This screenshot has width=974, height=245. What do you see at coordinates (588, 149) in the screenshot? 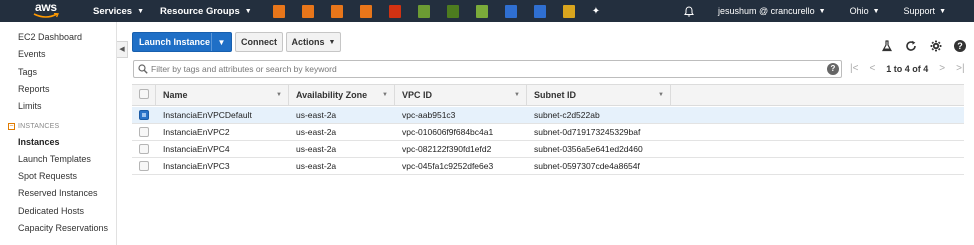
I see `cell-subnet-id: subnet-0356a5e641ed2d460` at bounding box center [588, 149].